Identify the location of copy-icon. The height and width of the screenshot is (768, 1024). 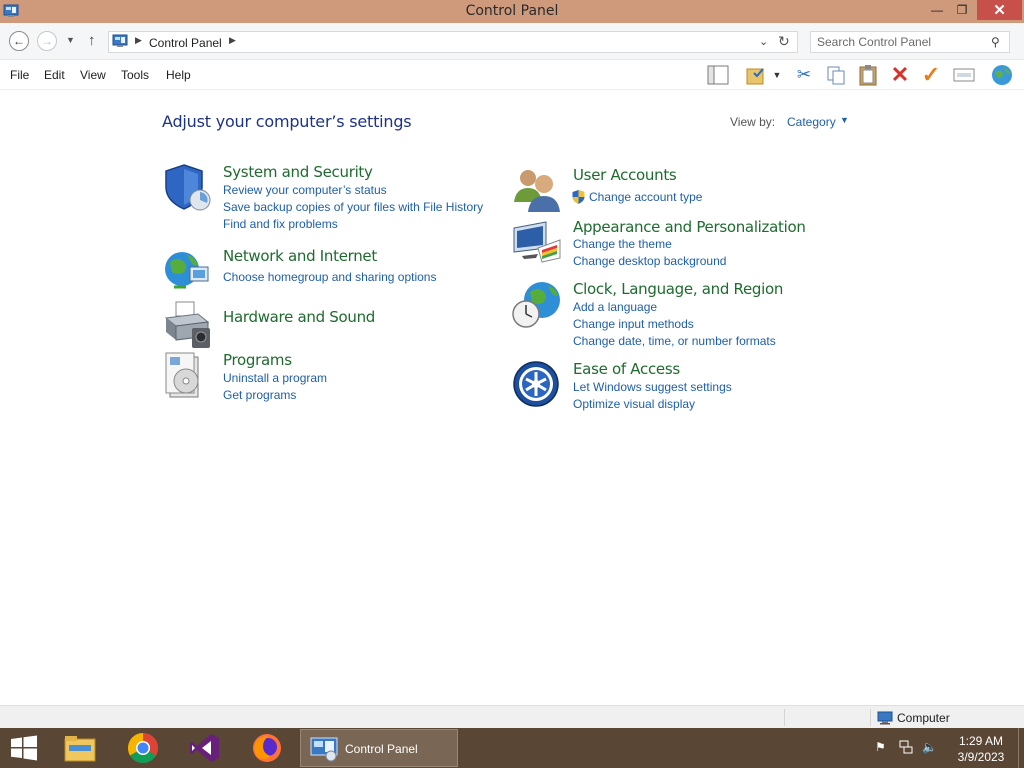
(836, 75).